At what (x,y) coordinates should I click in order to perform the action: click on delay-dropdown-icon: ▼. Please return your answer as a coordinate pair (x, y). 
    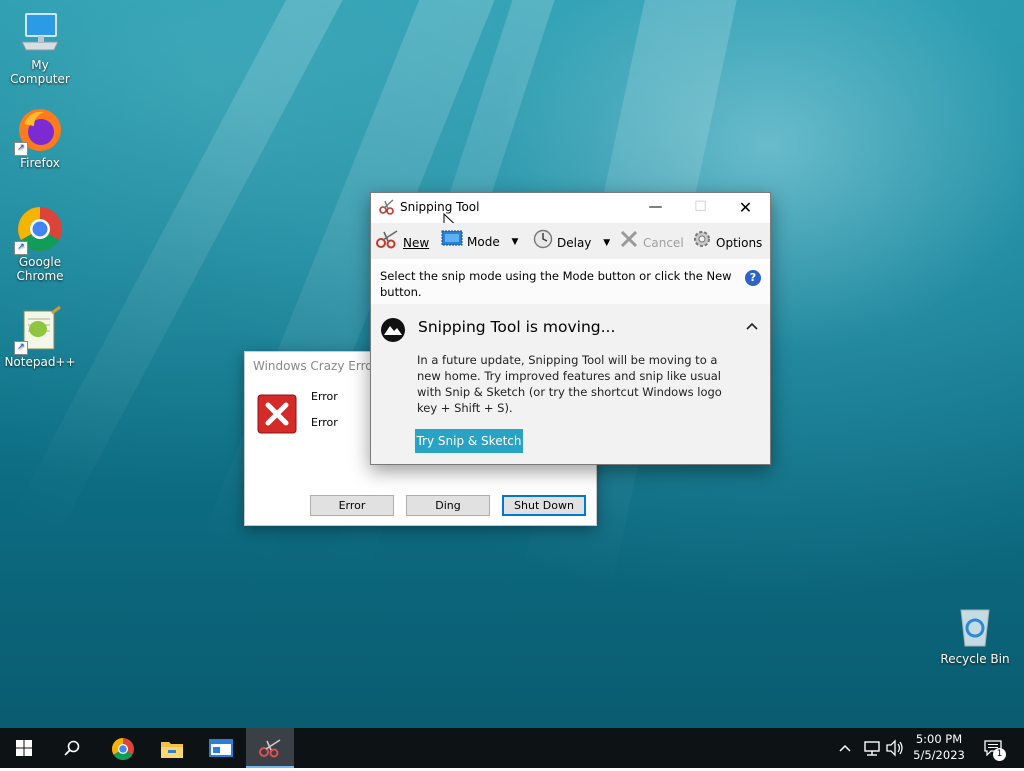
    Looking at the image, I should click on (606, 243).